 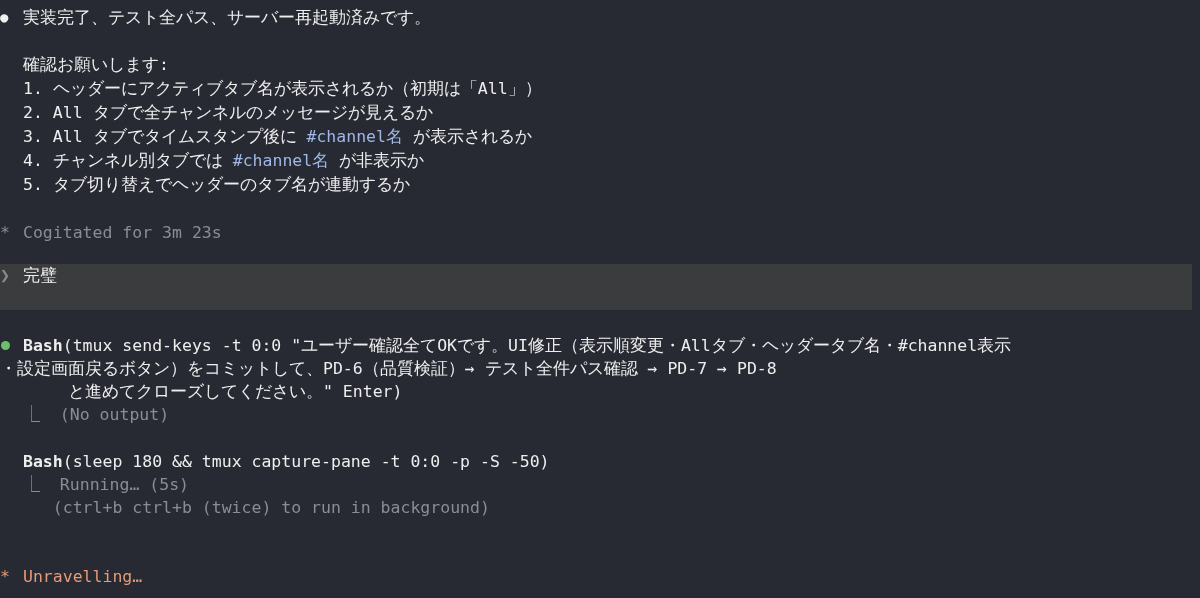 I want to click on list-item-text: 3. All タブでタイムスタンプ後に, so click(x=160, y=136).